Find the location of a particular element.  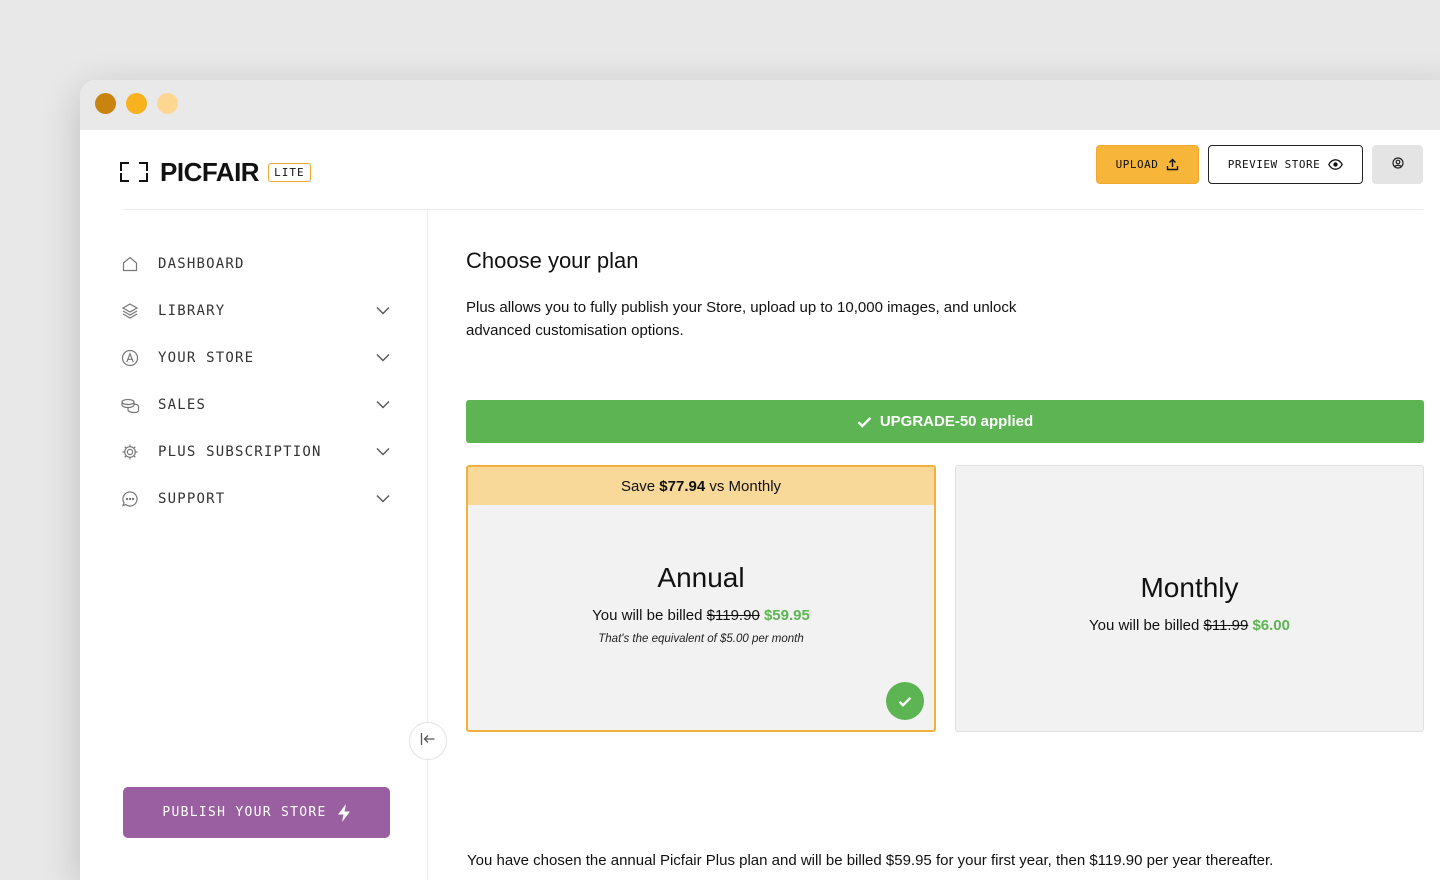

account-icon is located at coordinates (1397, 164).